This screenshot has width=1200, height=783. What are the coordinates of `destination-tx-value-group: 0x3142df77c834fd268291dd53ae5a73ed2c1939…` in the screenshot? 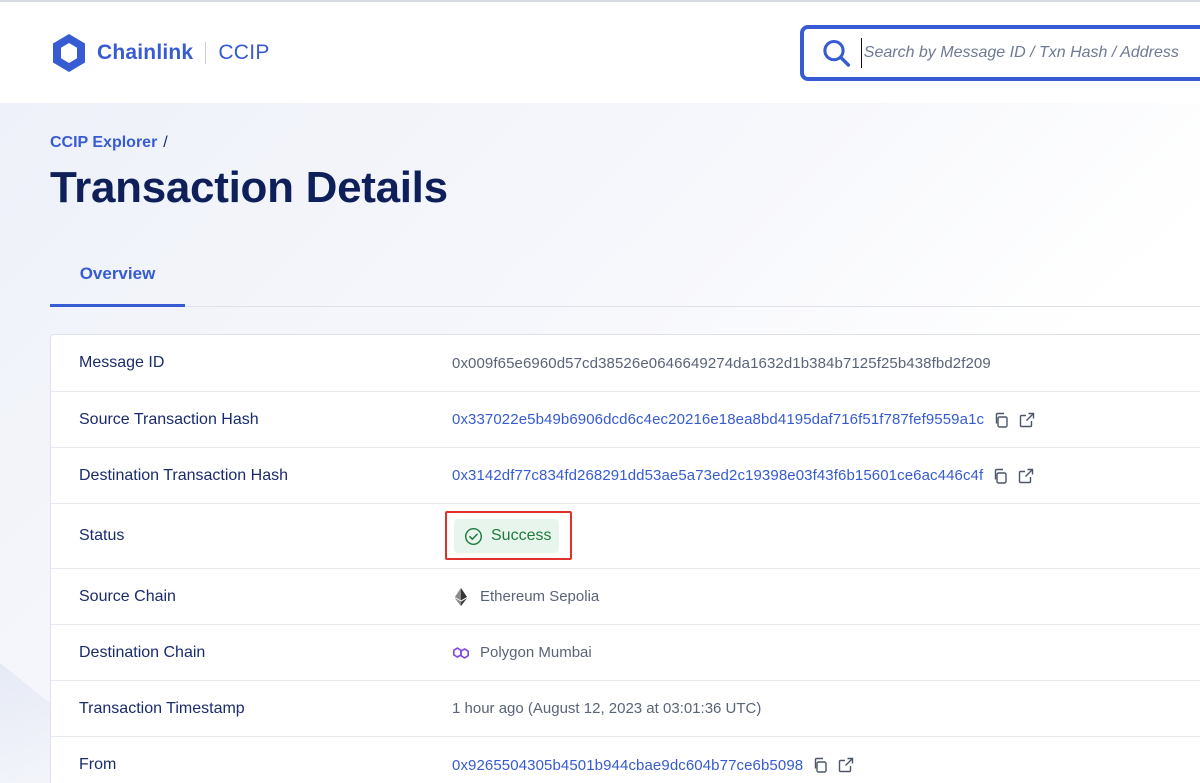 It's located at (743, 476).